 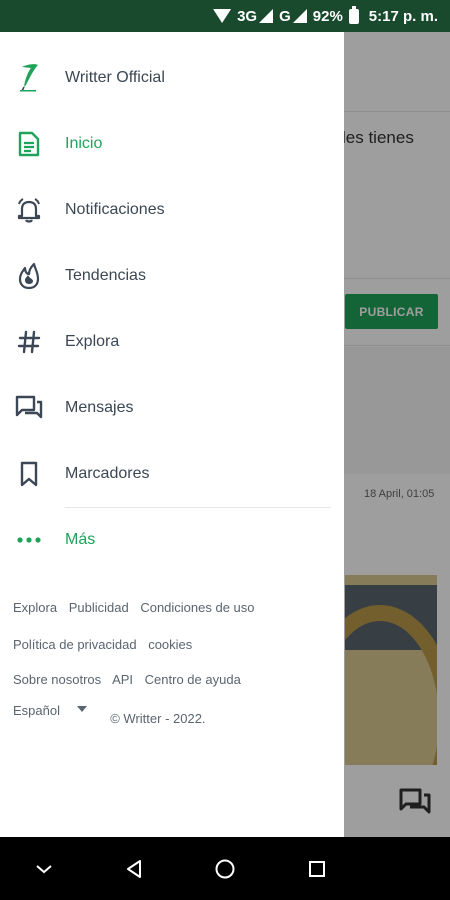 I want to click on battery-percent: 92%, so click(x=327, y=16).